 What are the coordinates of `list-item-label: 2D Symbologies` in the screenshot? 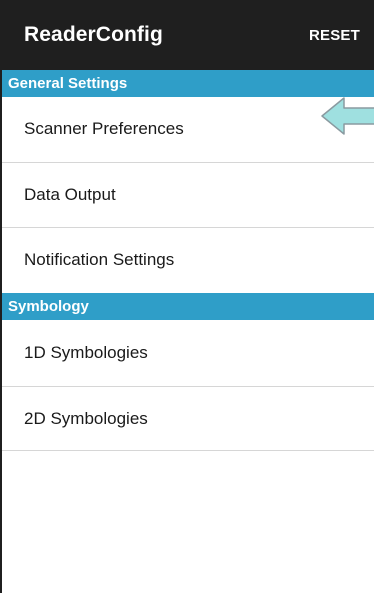 It's located at (86, 418).